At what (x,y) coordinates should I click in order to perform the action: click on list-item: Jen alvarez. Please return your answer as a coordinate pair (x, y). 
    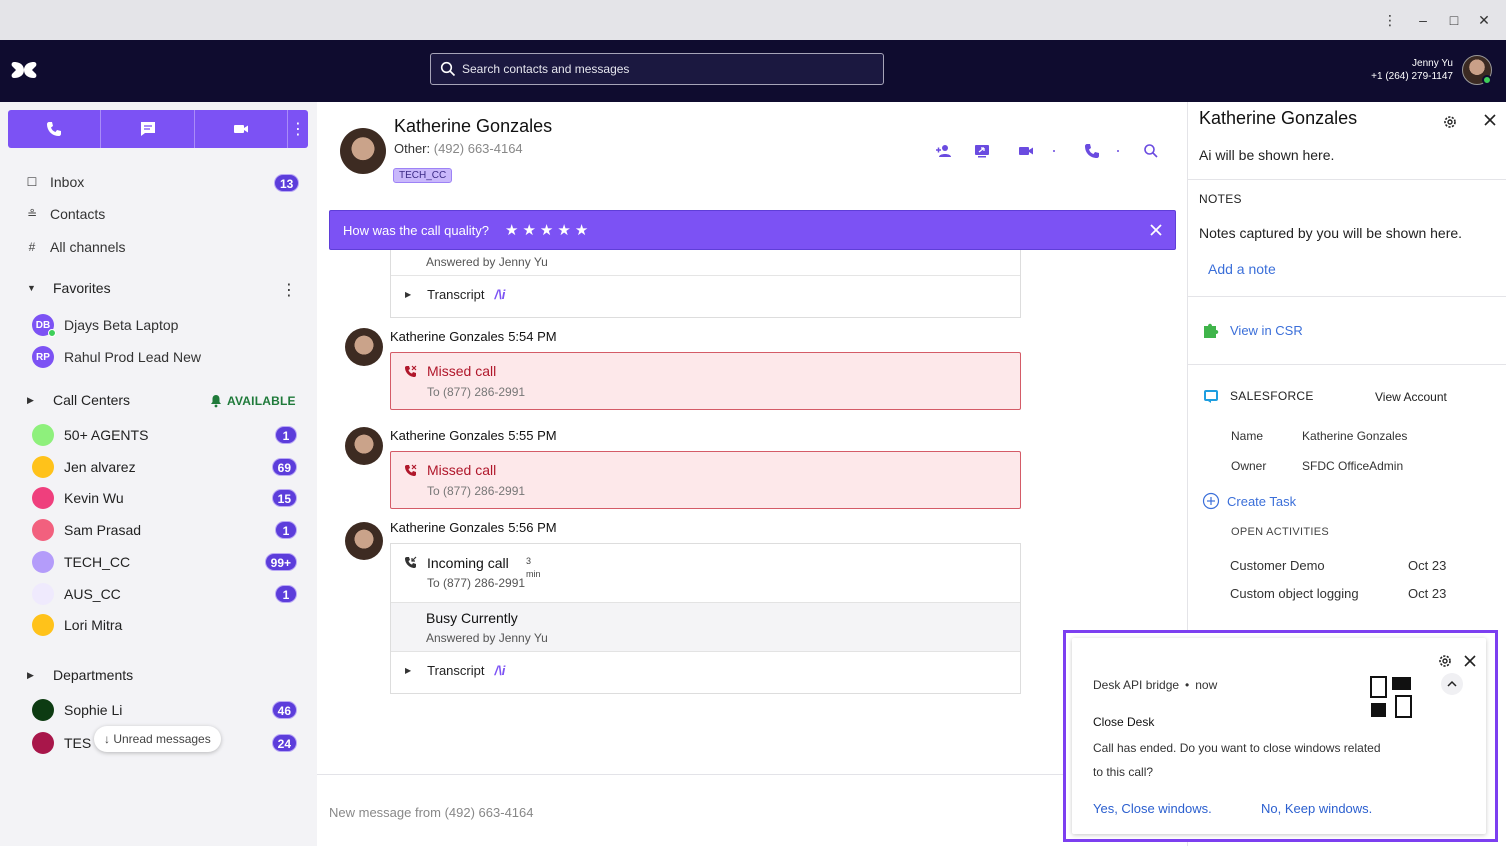
    Looking at the image, I should click on (84, 467).